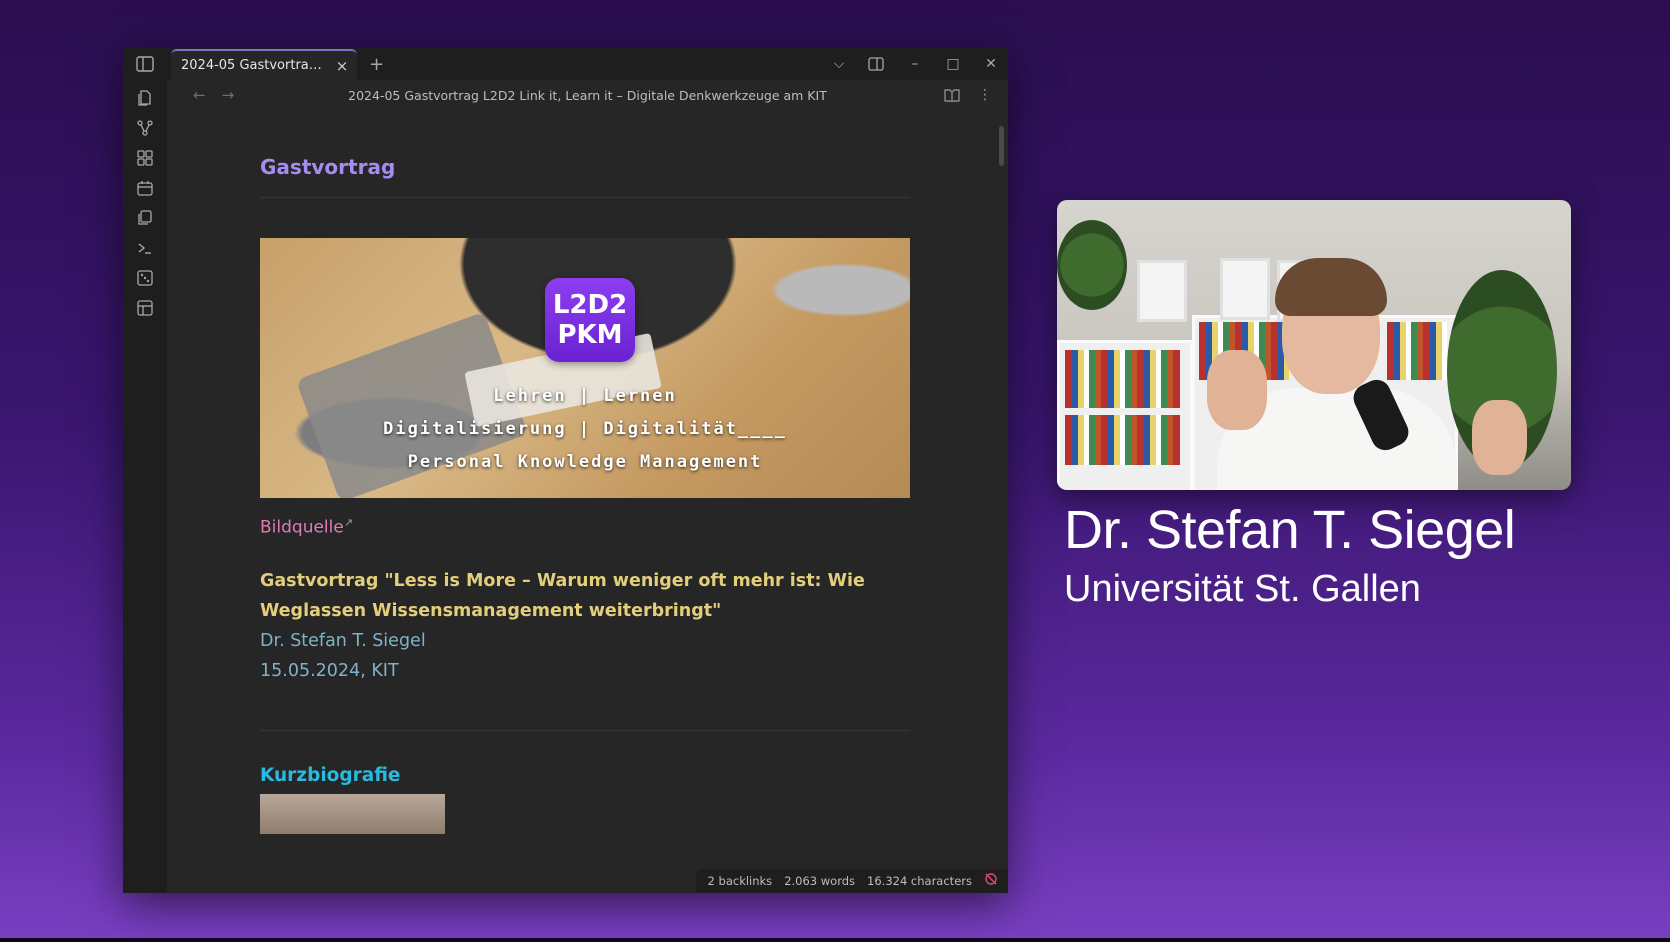  Describe the element at coordinates (953, 64) in the screenshot. I see `maximize-button: □` at that location.